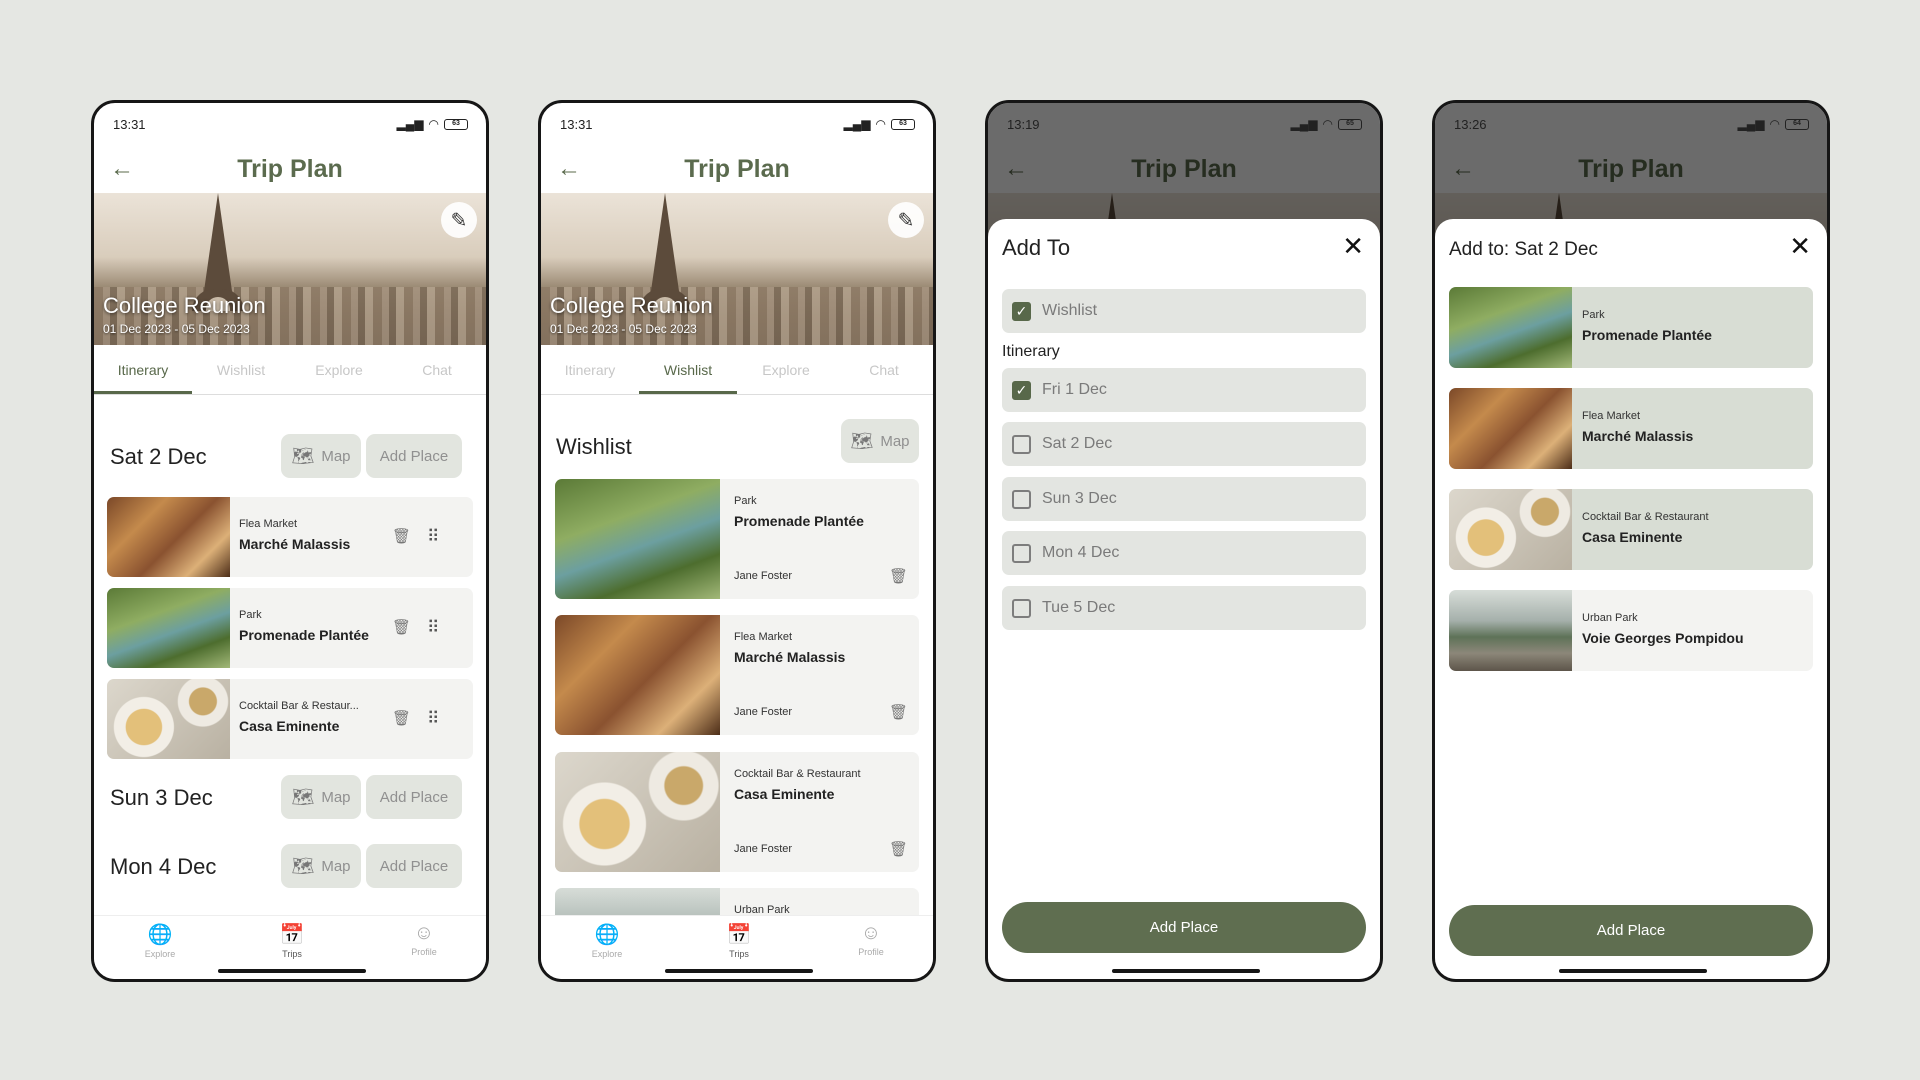 The width and height of the screenshot is (1920, 1080). I want to click on selectable-place-card: Urban Park Voie Georges Pompidou, so click(1631, 630).